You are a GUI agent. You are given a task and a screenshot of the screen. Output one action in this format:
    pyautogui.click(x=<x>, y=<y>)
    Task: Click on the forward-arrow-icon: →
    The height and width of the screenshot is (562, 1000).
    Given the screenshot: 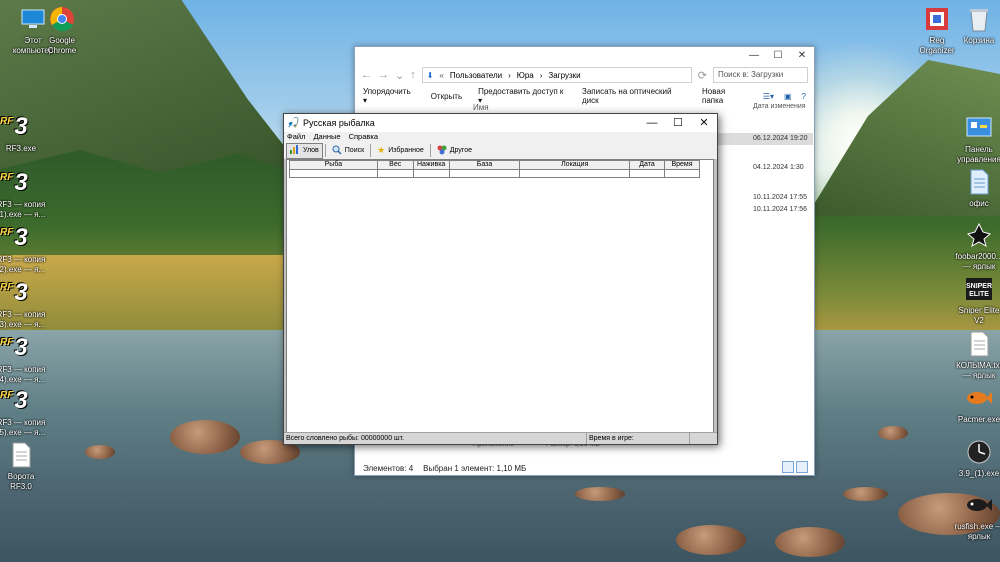 What is the action you would take?
    pyautogui.click(x=383, y=75)
    